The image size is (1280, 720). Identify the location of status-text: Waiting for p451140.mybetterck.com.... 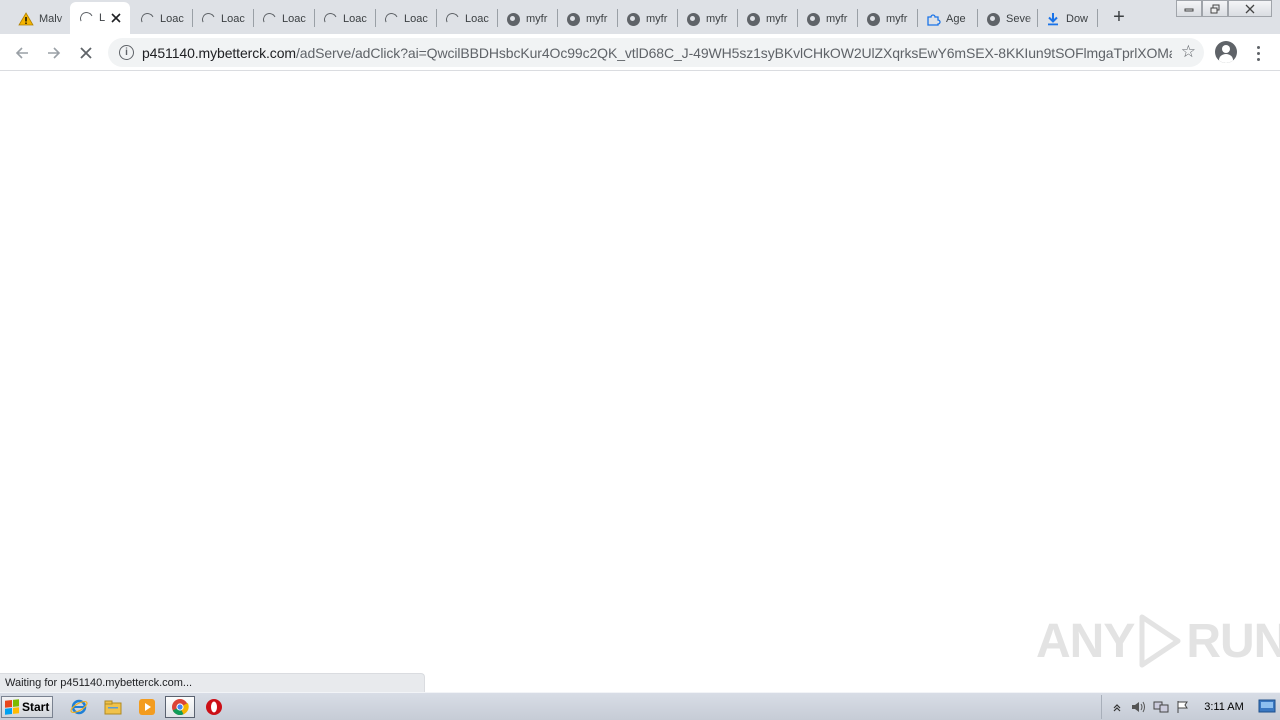
(99, 683).